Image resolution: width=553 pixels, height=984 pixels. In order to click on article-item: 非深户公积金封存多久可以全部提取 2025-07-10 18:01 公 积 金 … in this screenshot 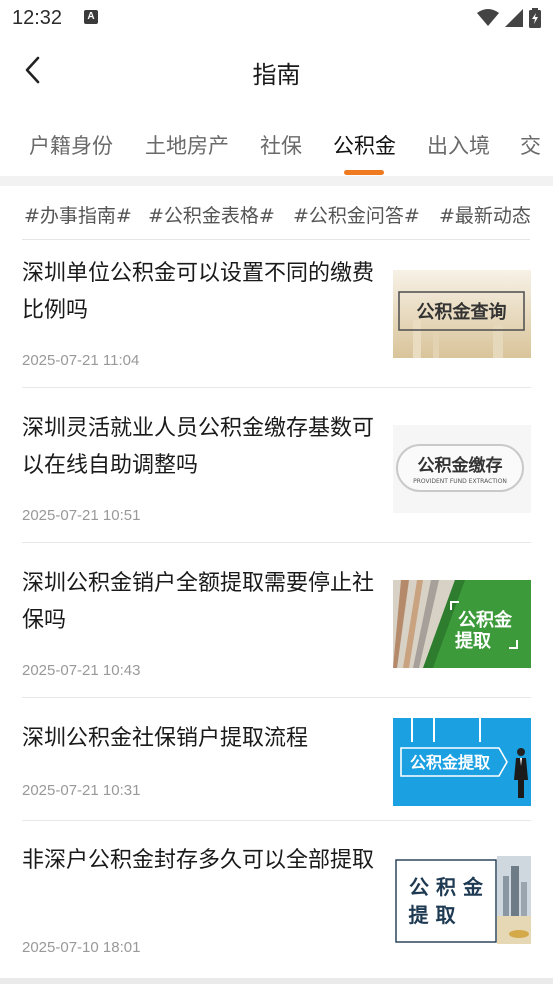, I will do `click(276, 909)`.